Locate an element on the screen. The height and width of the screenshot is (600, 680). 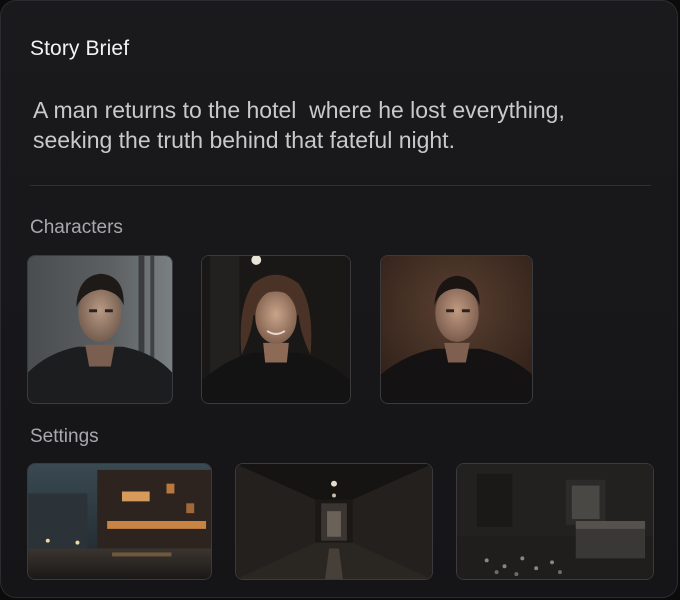
character-portrait-man-icon is located at coordinates (100, 329).